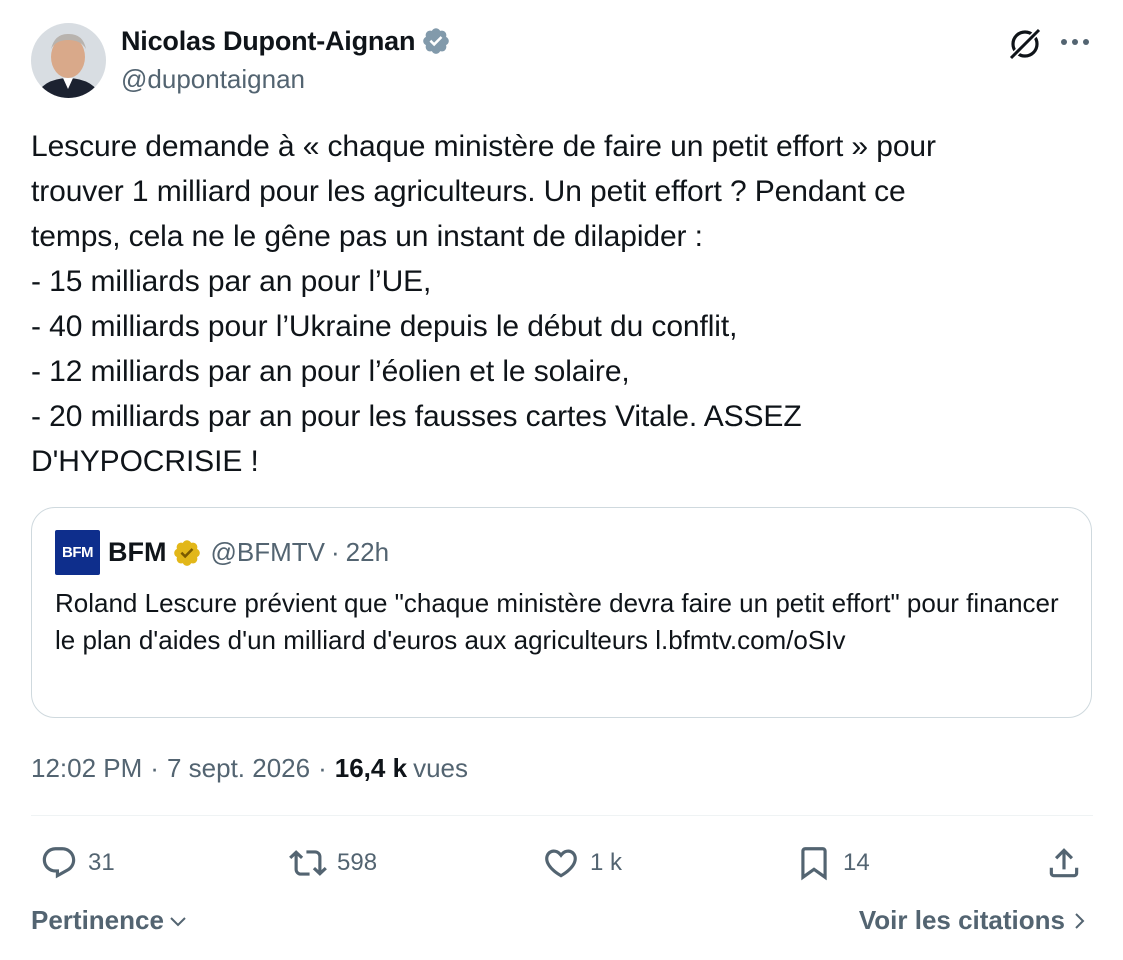  What do you see at coordinates (357, 862) in the screenshot?
I see `repost-count: 598` at bounding box center [357, 862].